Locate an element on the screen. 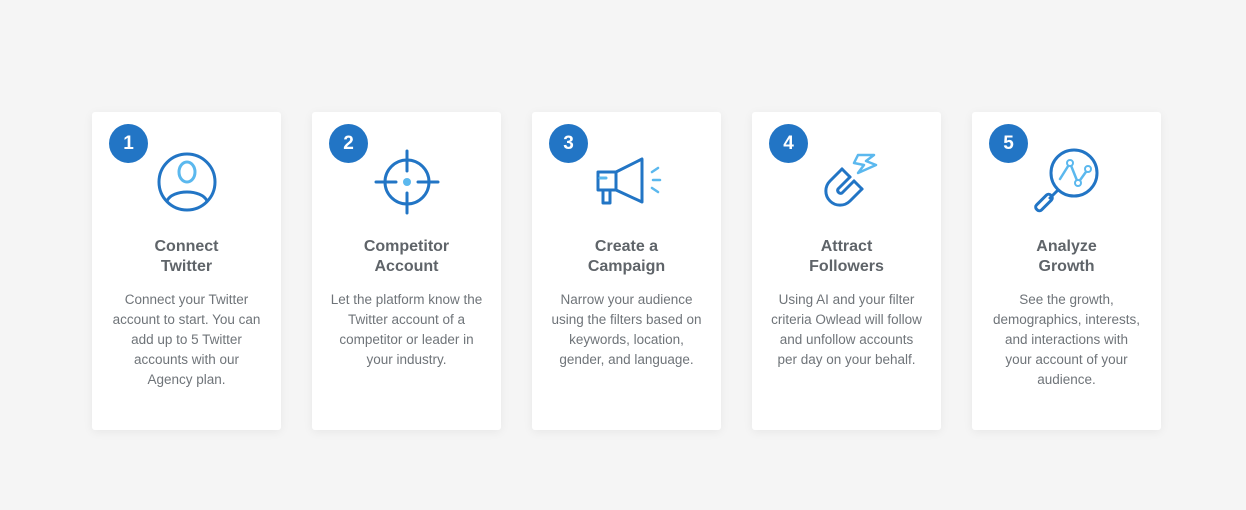  step-title: Analyze Growth is located at coordinates (1066, 256).